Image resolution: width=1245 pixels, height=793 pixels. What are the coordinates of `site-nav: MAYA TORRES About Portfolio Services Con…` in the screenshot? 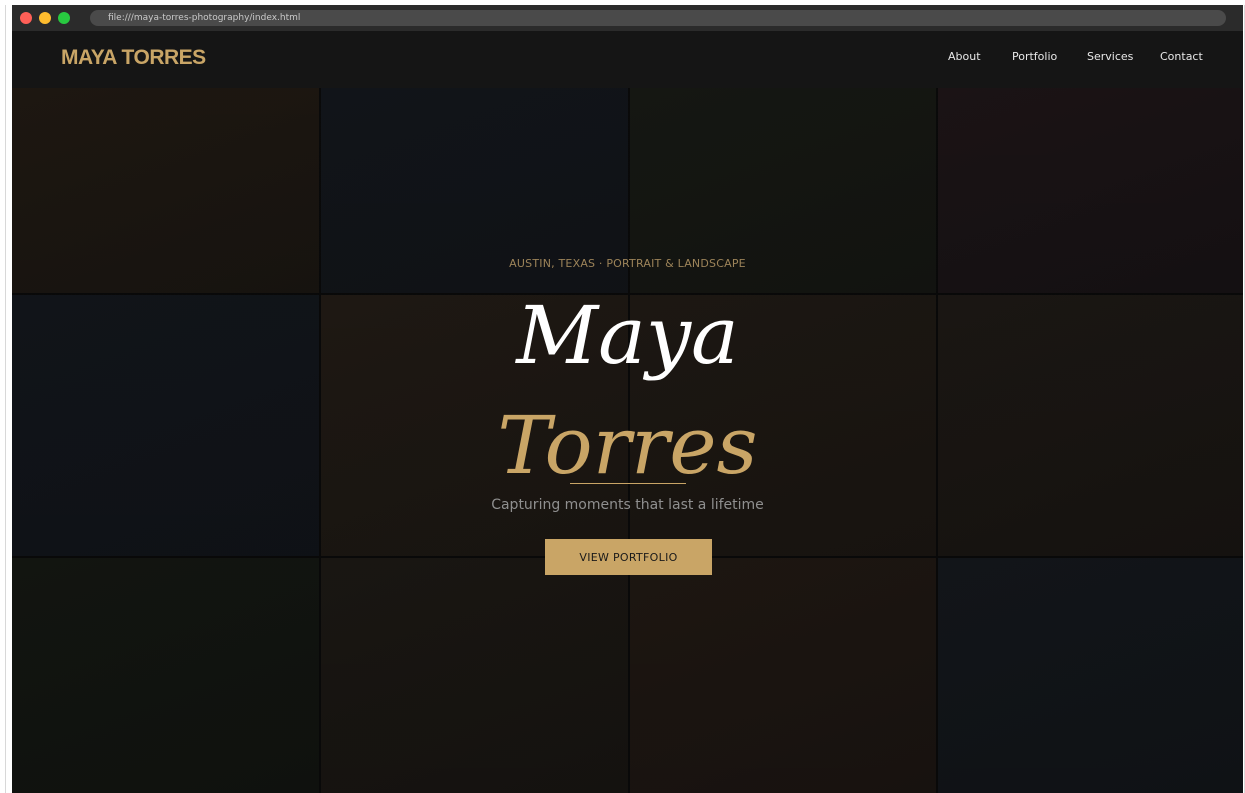 It's located at (627, 59).